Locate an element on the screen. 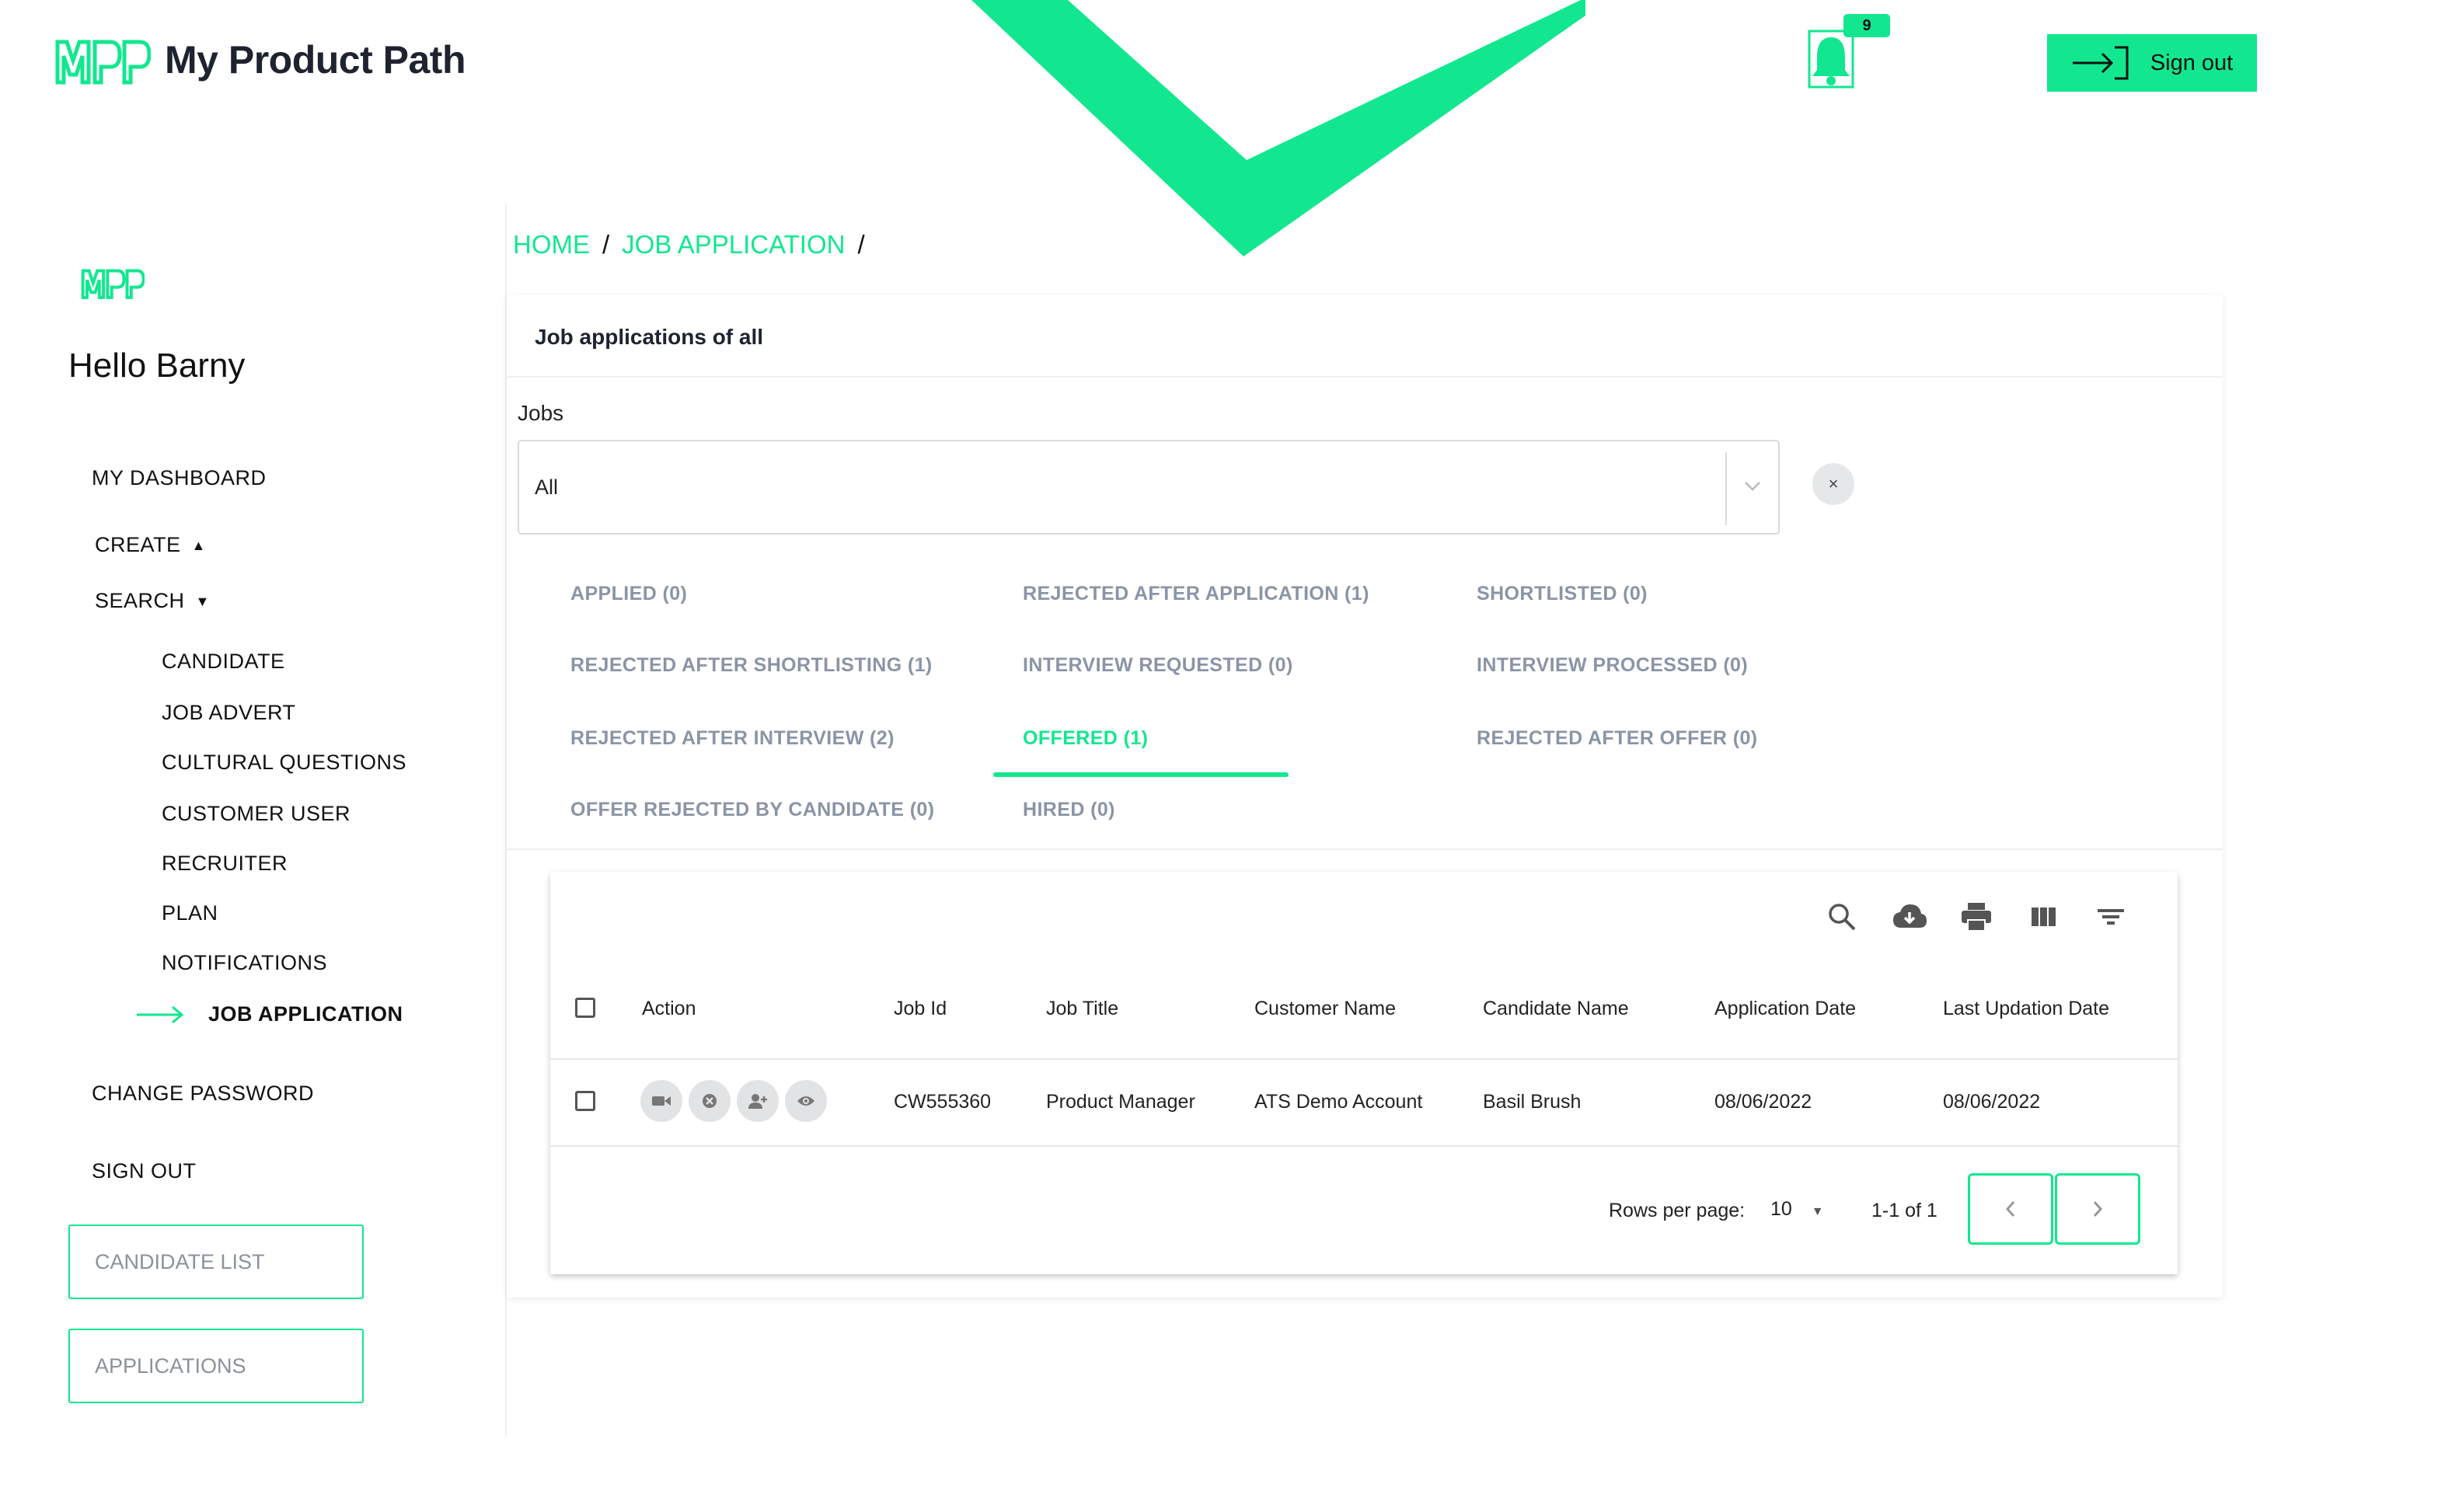 Image resolution: width=2445 pixels, height=1512 pixels. rows-per-page-value: 10 is located at coordinates (1781, 1209).